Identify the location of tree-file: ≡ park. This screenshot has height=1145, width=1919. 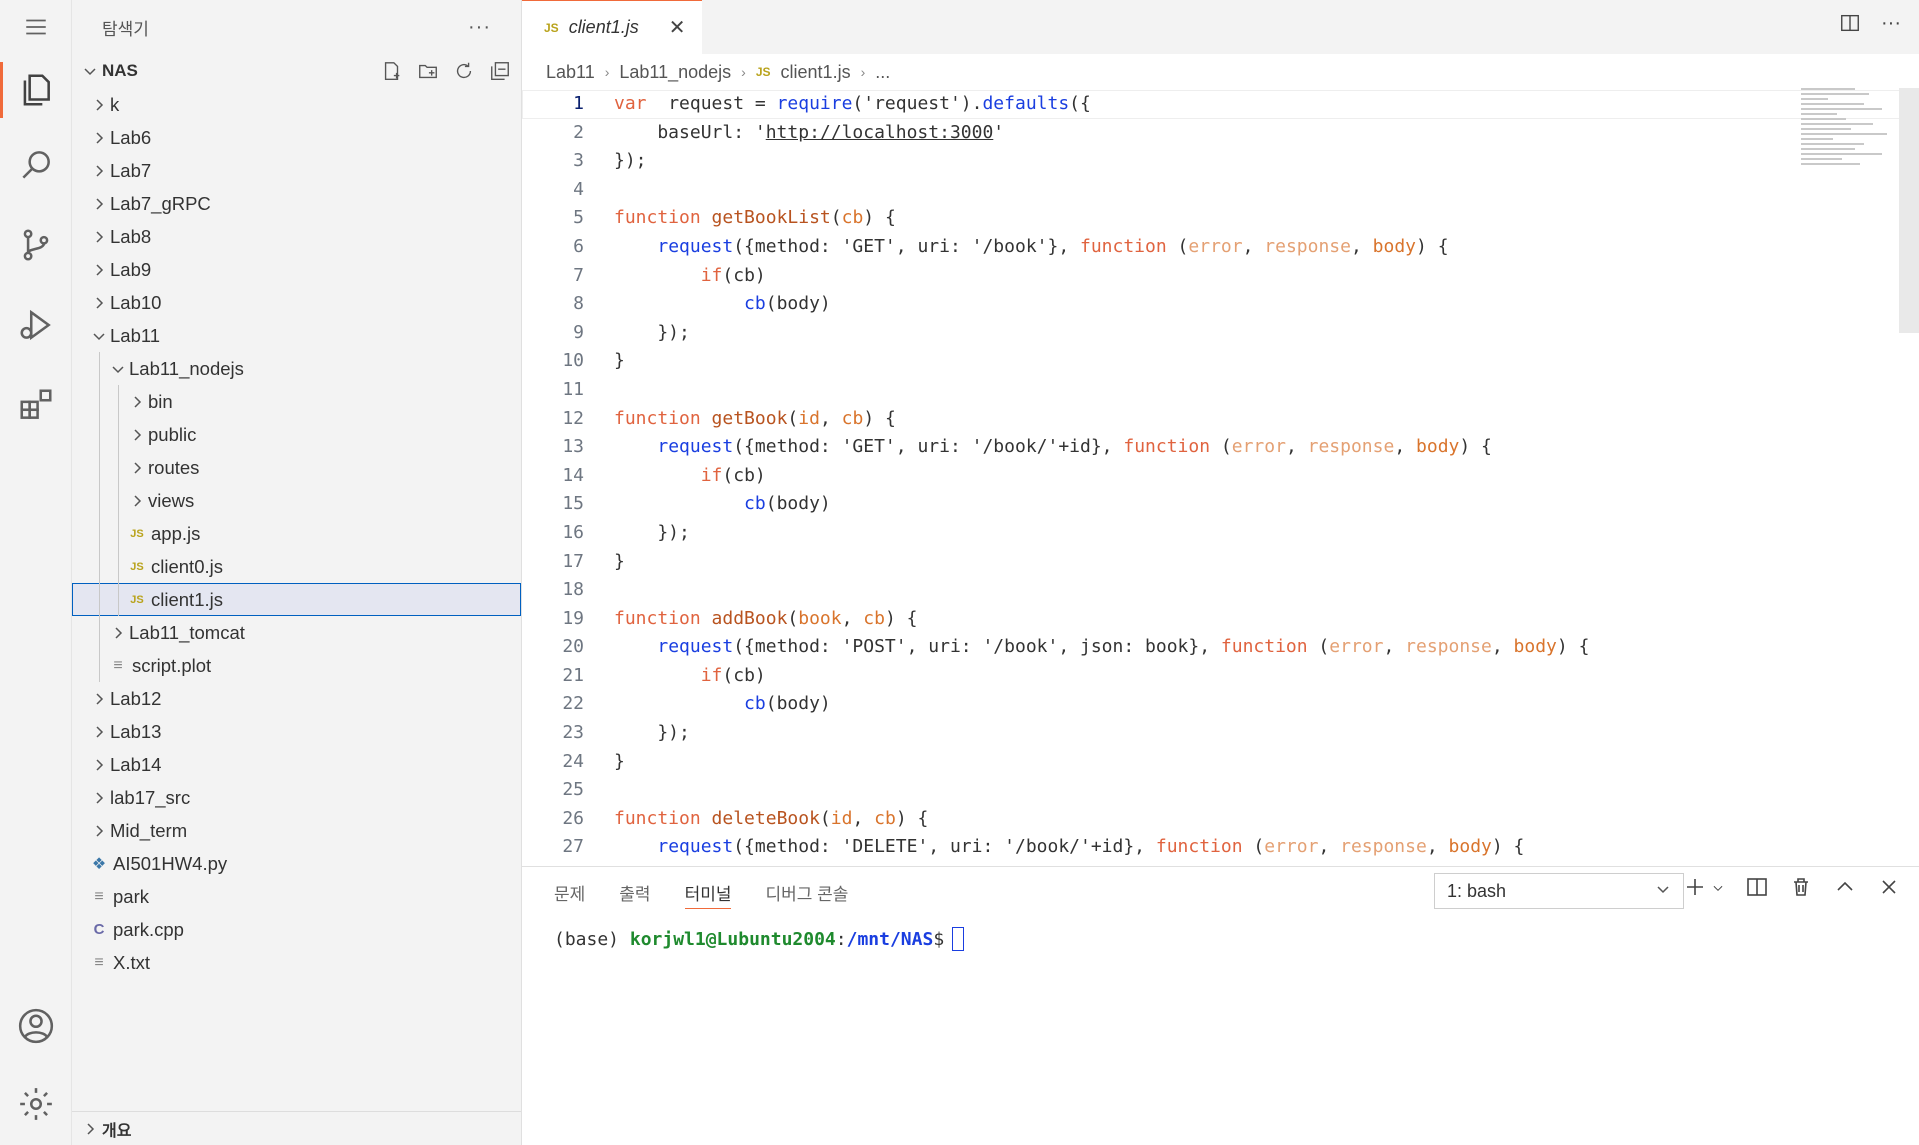
(296, 896).